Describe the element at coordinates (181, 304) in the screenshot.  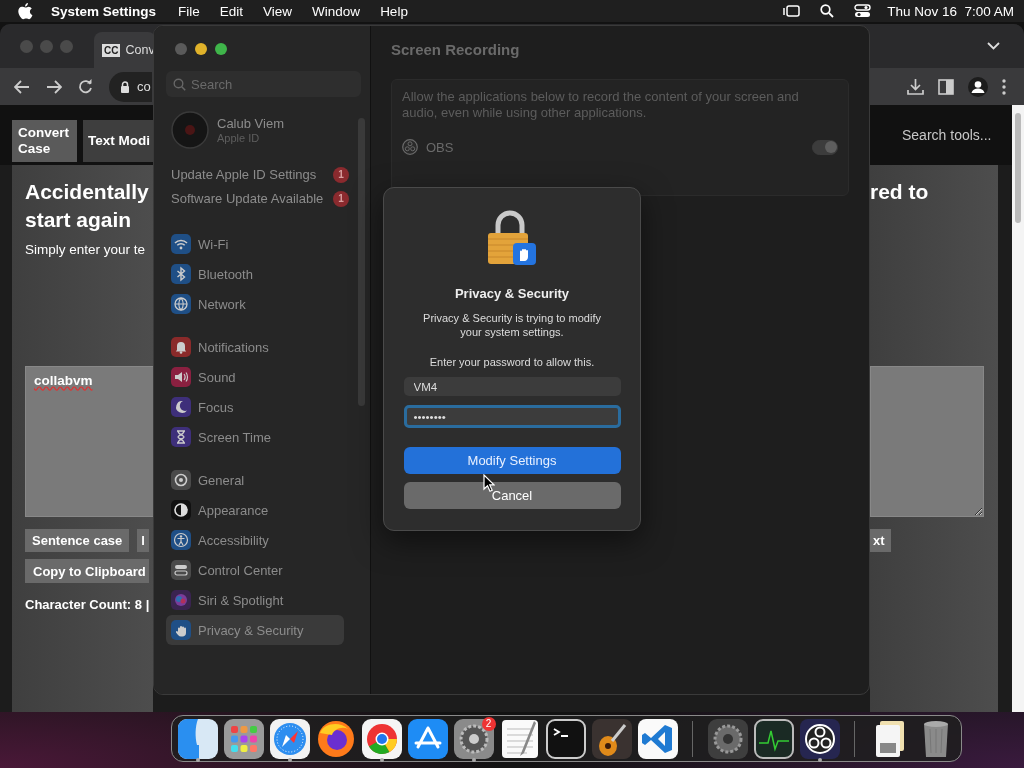
I see `globe-icon` at that location.